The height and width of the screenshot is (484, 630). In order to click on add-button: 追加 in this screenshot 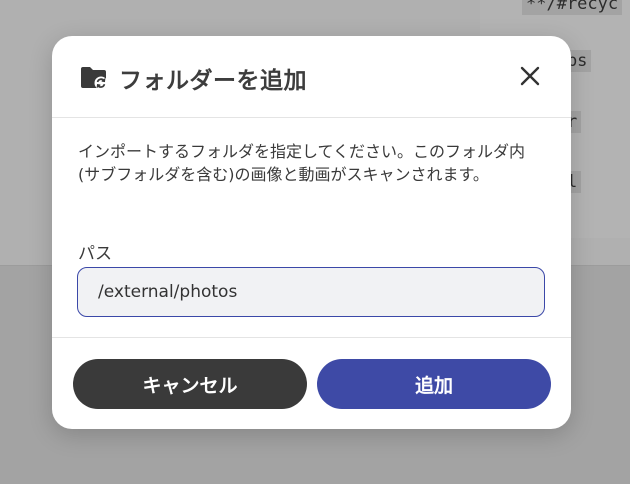, I will do `click(434, 384)`.